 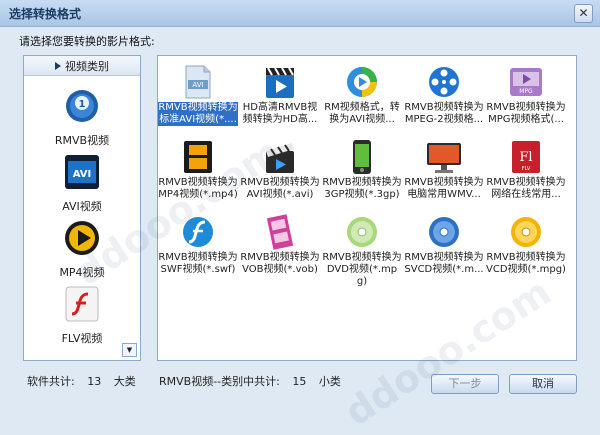 What do you see at coordinates (87, 41) in the screenshot?
I see `prompt-label: 请选择您要转换的影片格式:` at bounding box center [87, 41].